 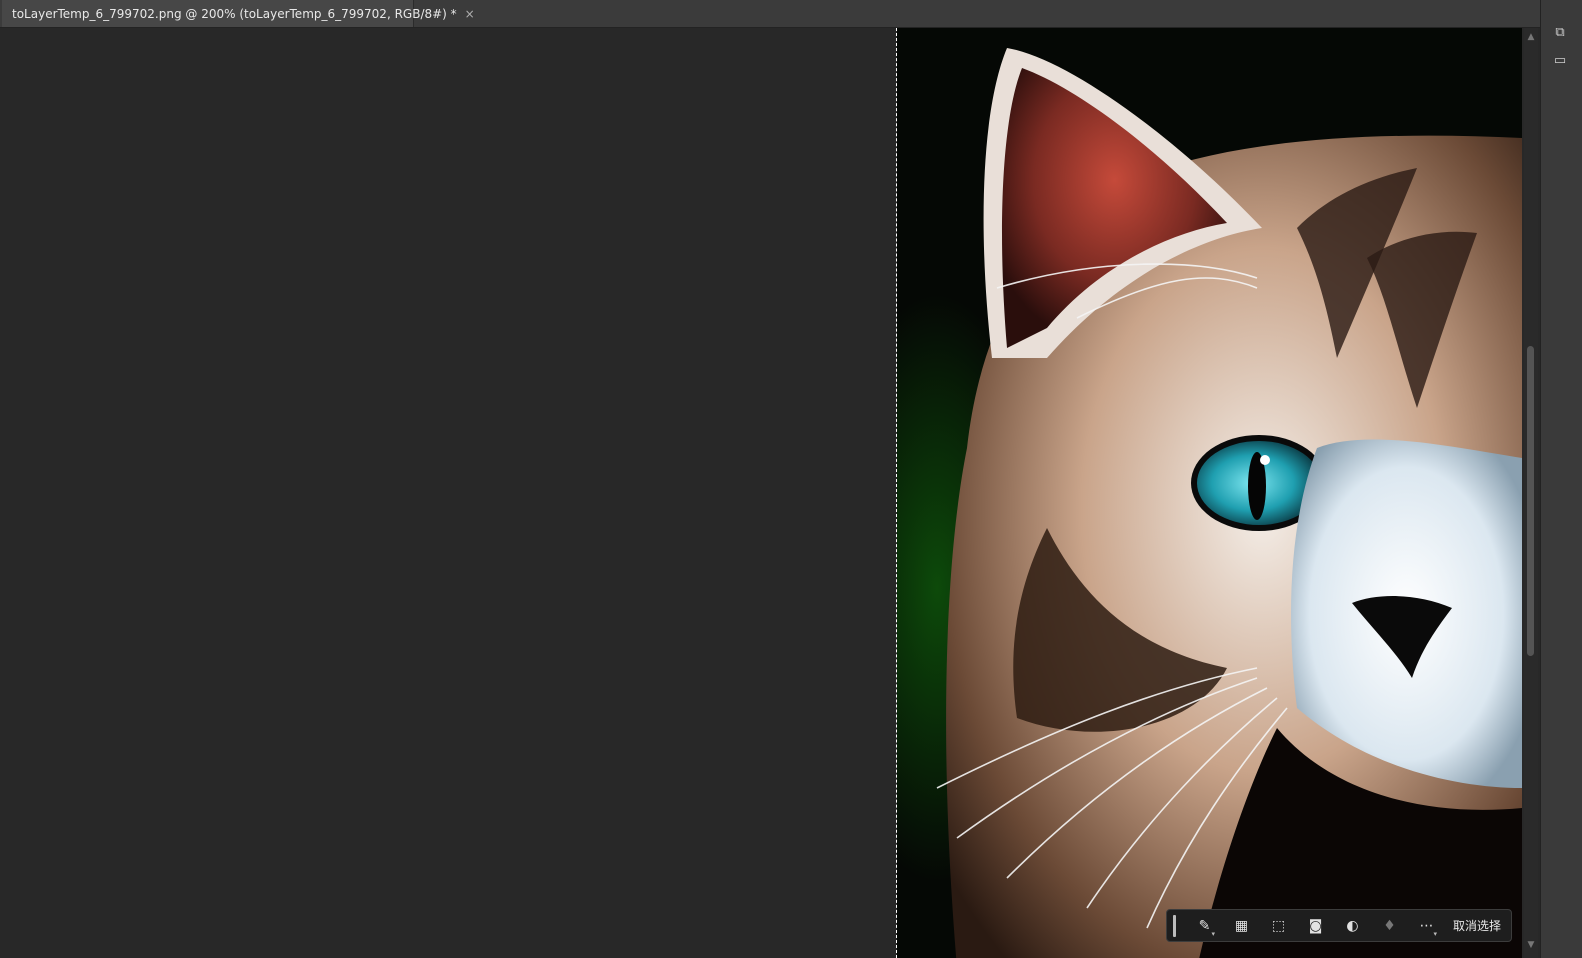 I want to click on more-icon: ⋯ ▾, so click(x=1426, y=926).